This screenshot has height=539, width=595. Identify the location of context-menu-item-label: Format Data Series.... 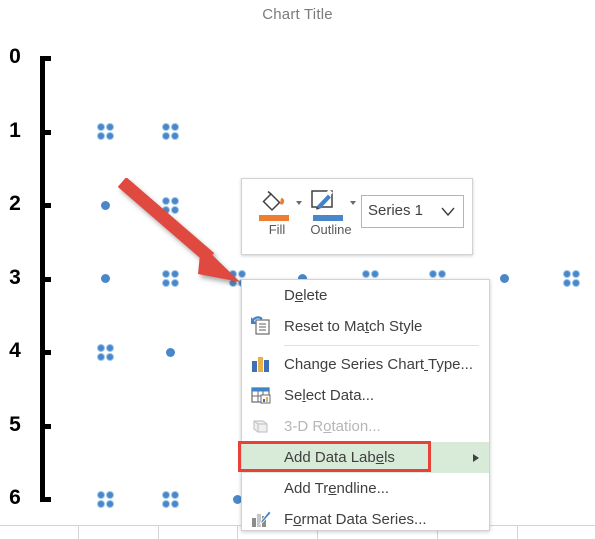
(355, 519).